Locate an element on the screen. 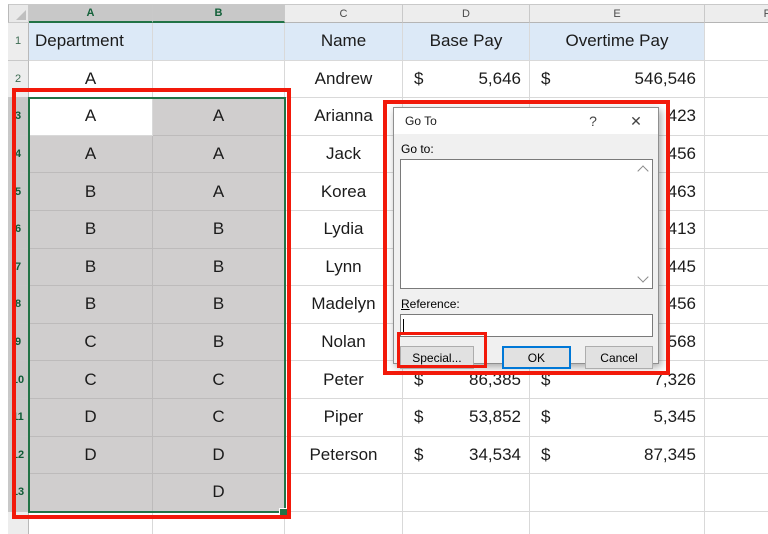 This screenshot has height=534, width=768. cell-B7: B is located at coordinates (219, 267).